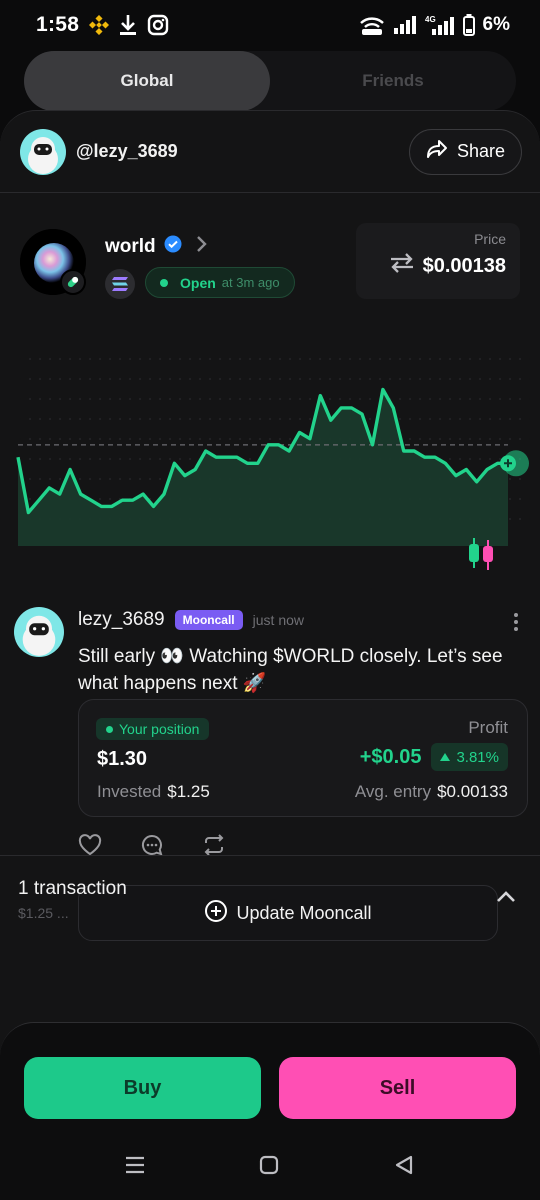 This screenshot has height=1200, width=540. What do you see at coordinates (440, 25) in the screenshot?
I see `signal-4g-icon: 4G` at bounding box center [440, 25].